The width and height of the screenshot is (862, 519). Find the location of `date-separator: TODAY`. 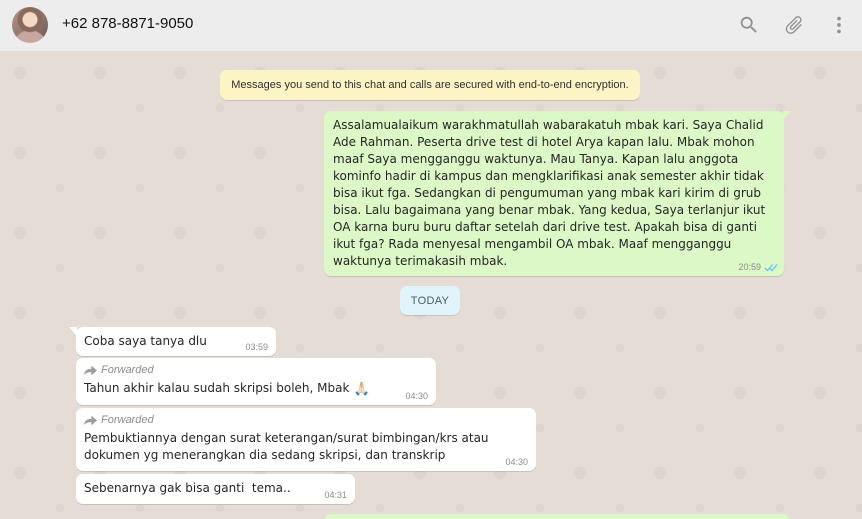

date-separator: TODAY is located at coordinates (430, 300).